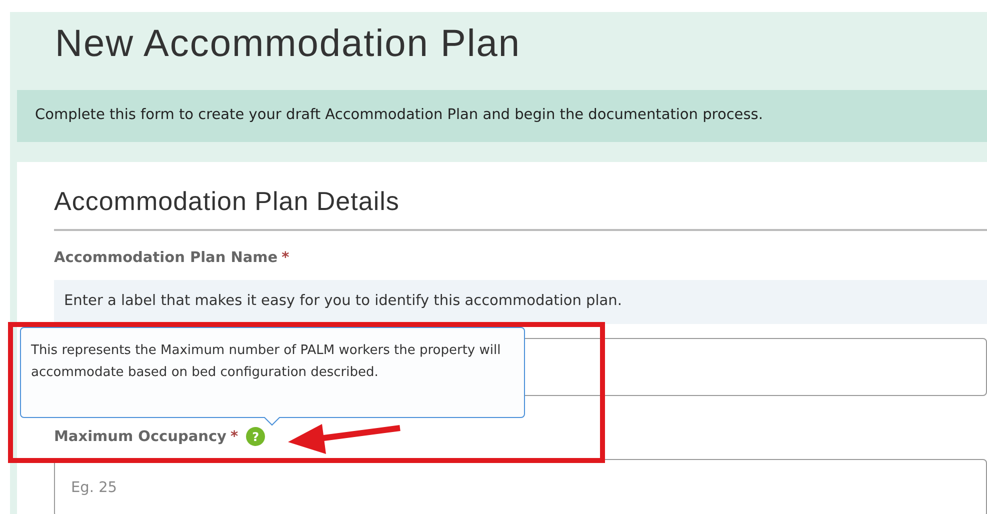 The image size is (987, 514). What do you see at coordinates (166, 258) in the screenshot?
I see `field-label: Accommodation Plan Name` at bounding box center [166, 258].